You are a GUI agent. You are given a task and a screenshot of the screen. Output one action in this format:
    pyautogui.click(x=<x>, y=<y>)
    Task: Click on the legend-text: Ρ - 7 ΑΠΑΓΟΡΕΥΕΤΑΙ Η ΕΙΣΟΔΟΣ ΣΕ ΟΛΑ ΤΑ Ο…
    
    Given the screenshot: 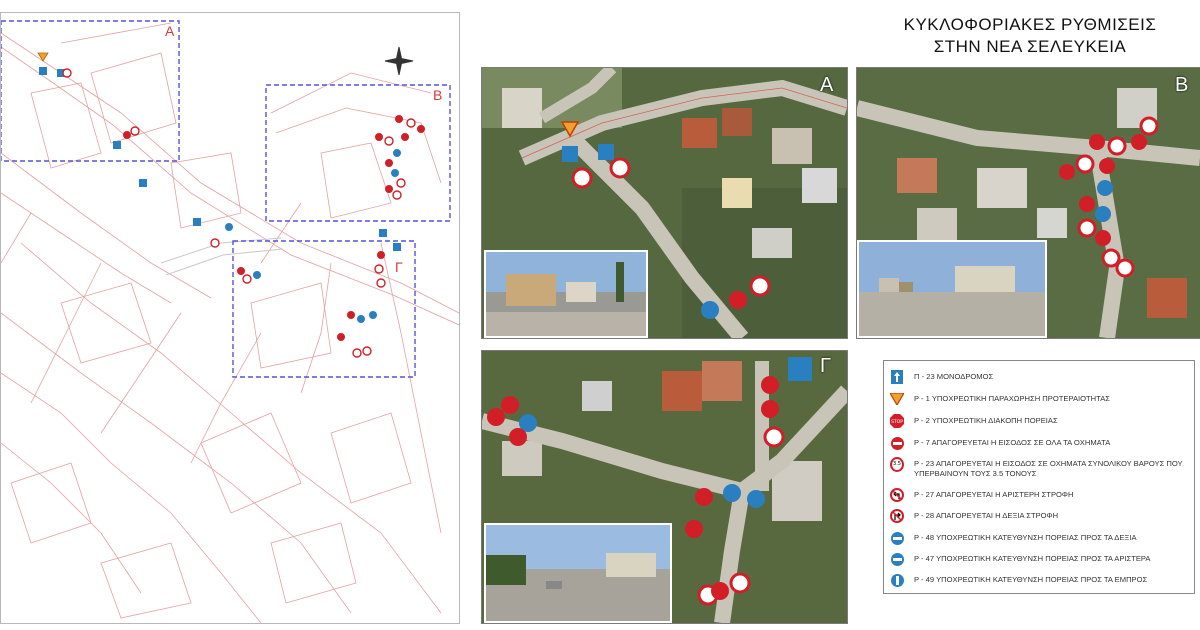 What is the action you would take?
    pyautogui.click(x=1012, y=442)
    